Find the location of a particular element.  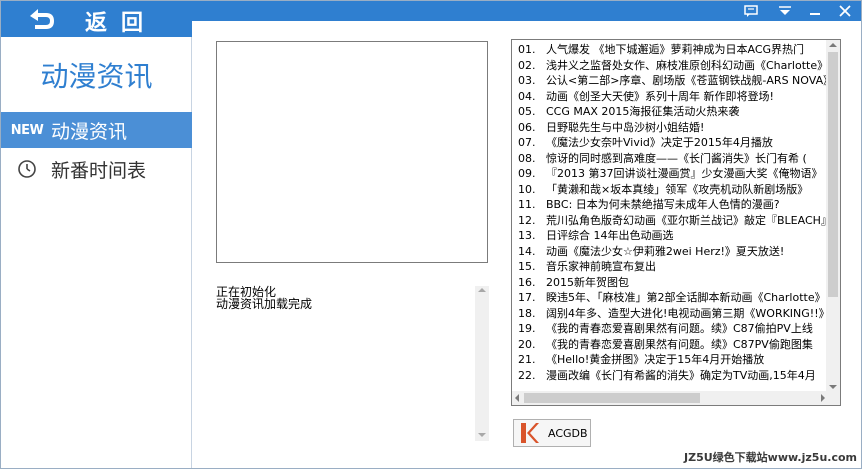

news-item: 09. 『2013 第37回讲谈社漫画赏』少女漫画大奖《俺物语》 is located at coordinates (674, 174).